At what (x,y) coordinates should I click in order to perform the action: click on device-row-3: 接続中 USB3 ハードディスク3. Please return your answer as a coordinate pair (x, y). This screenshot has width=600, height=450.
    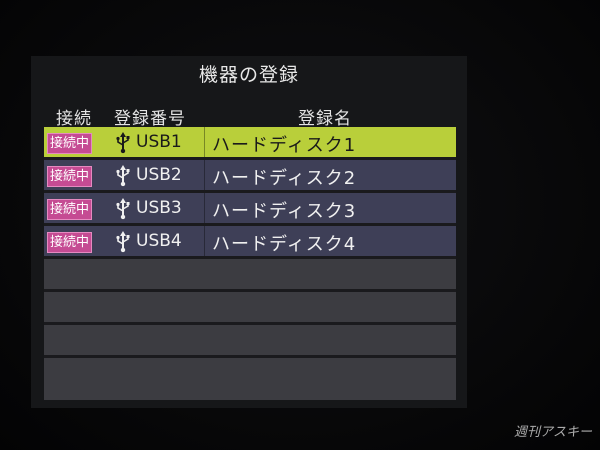
    Looking at the image, I should click on (250, 208).